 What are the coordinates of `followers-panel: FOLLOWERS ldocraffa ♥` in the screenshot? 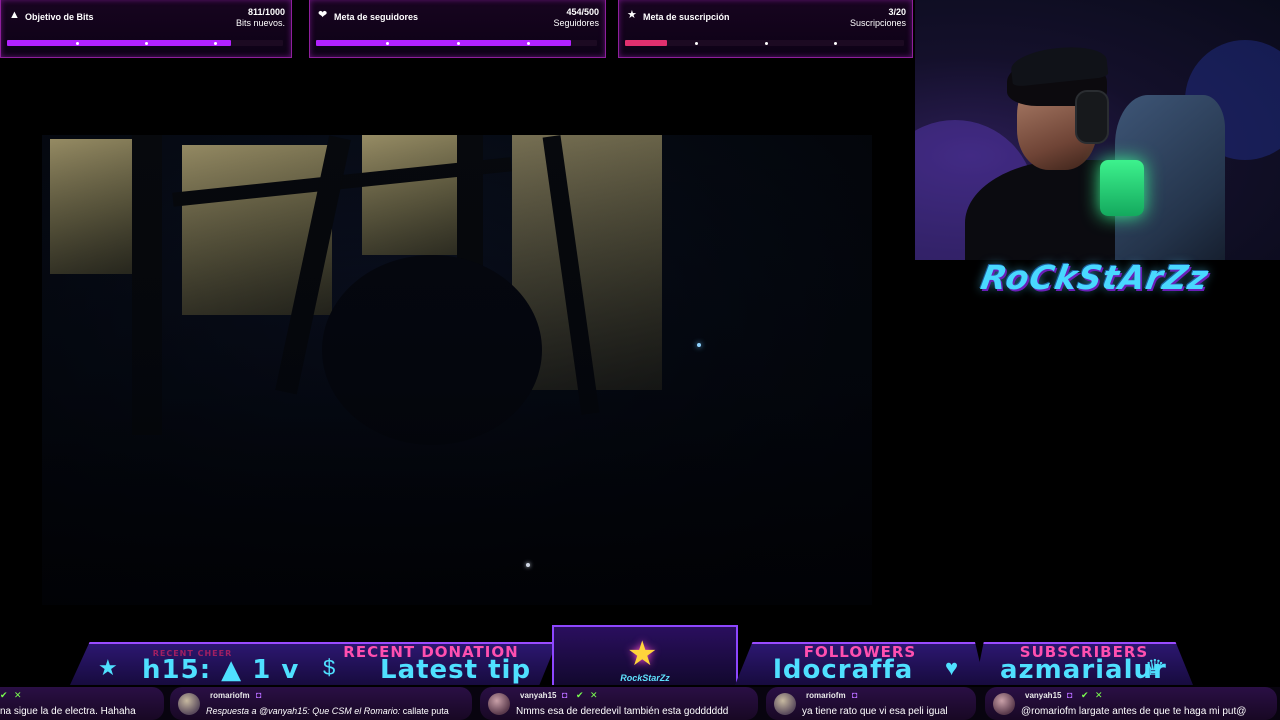 It's located at (860, 663).